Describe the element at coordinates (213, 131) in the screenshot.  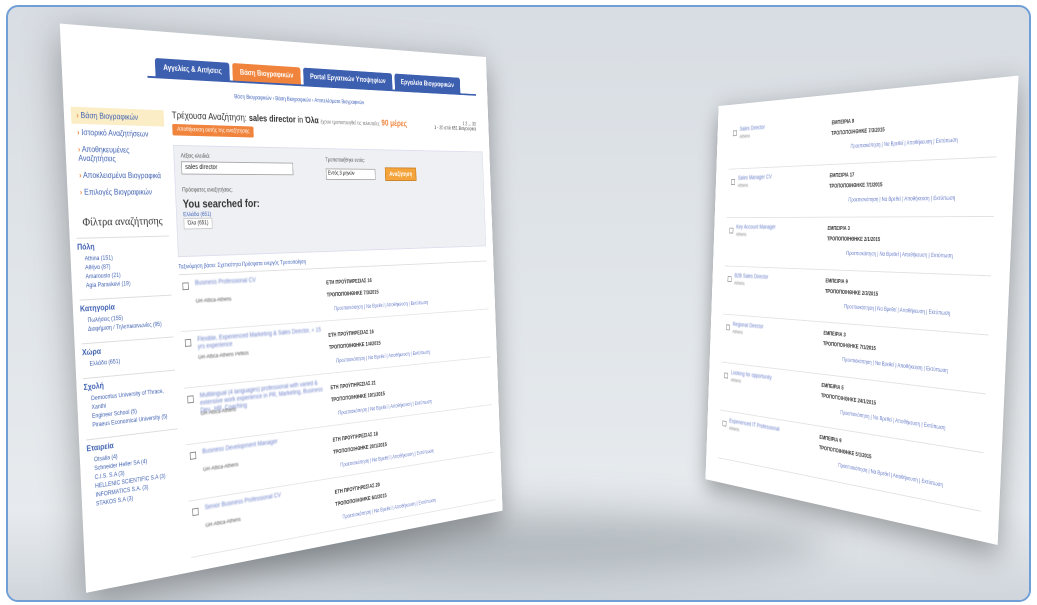
I see `save-search-button: Αποθήκευση αυτής της αναζήτησης` at that location.